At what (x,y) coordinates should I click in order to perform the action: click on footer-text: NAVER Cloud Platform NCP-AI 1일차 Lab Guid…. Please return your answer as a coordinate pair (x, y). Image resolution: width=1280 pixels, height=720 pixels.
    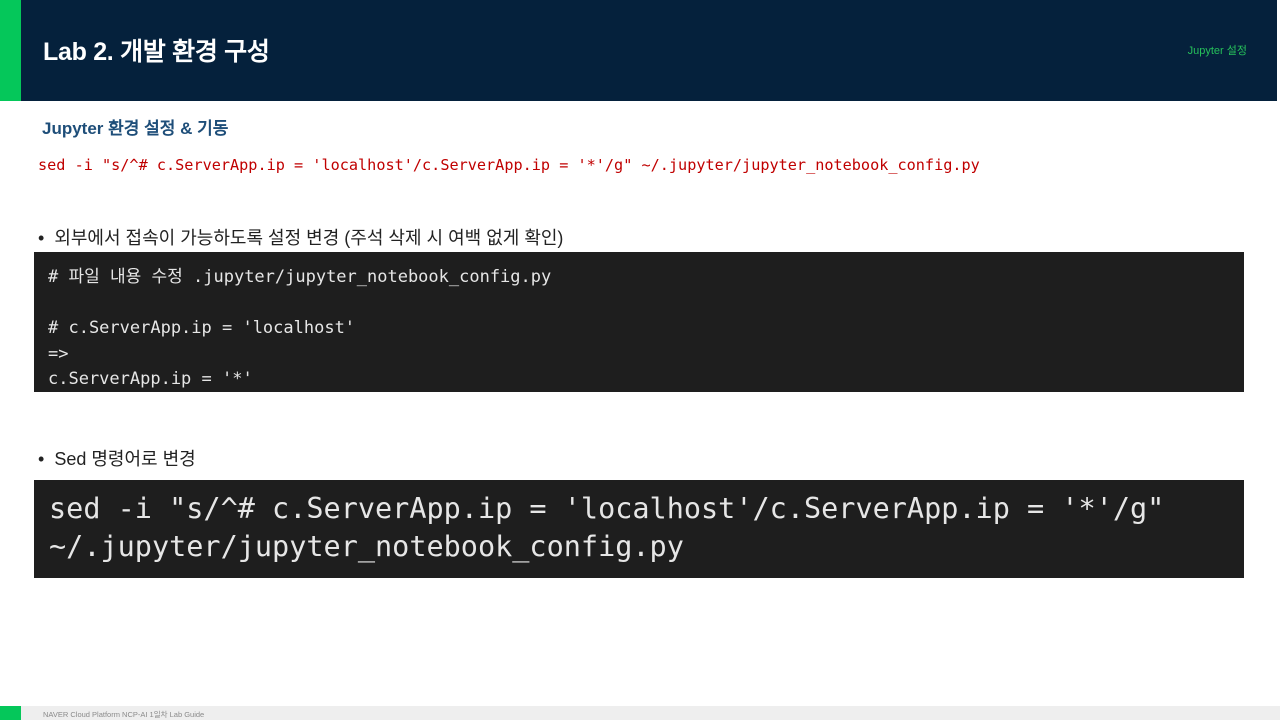
    Looking at the image, I should click on (124, 714).